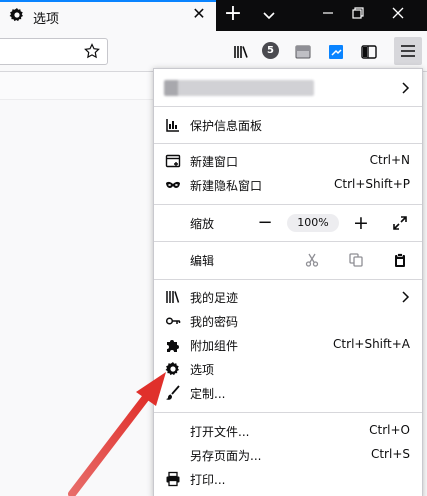 Image resolution: width=427 pixels, height=496 pixels. I want to click on puzzle-piece-icon, so click(173, 346).